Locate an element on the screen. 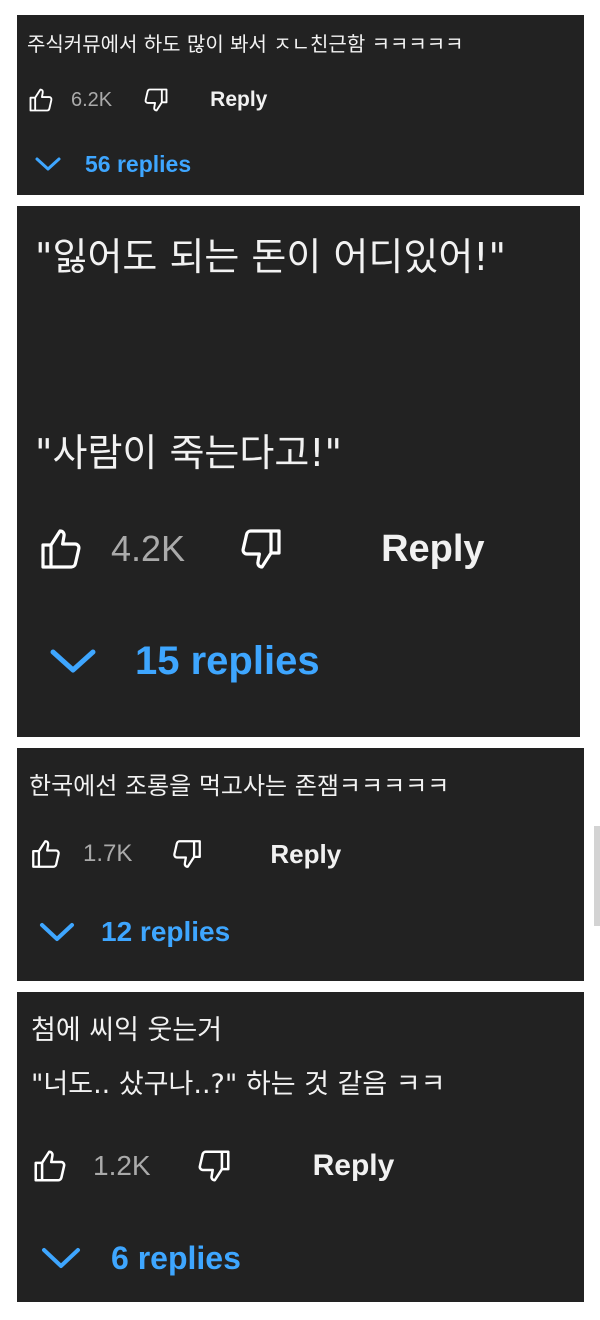 Image resolution: width=600 pixels, height=1320 pixels. like-count: 6.2K is located at coordinates (92, 99).